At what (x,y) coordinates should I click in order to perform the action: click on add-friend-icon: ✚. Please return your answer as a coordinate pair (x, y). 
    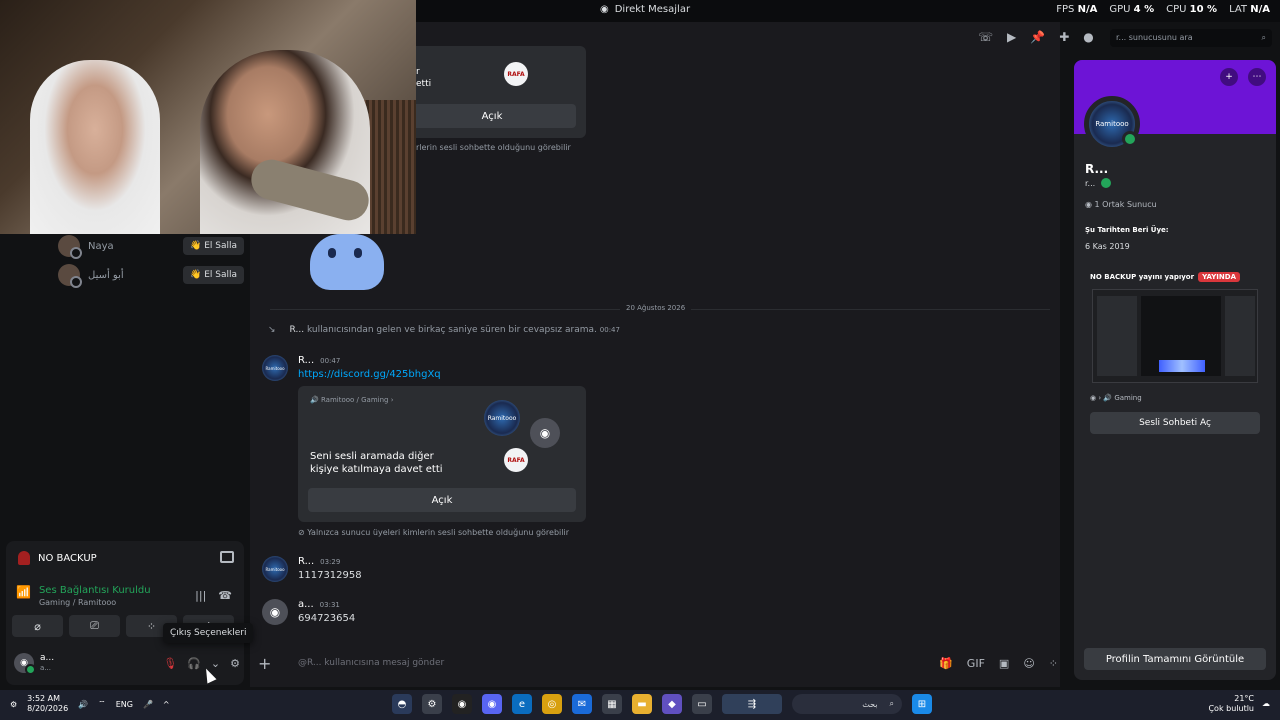
    Looking at the image, I should click on (1064, 37).